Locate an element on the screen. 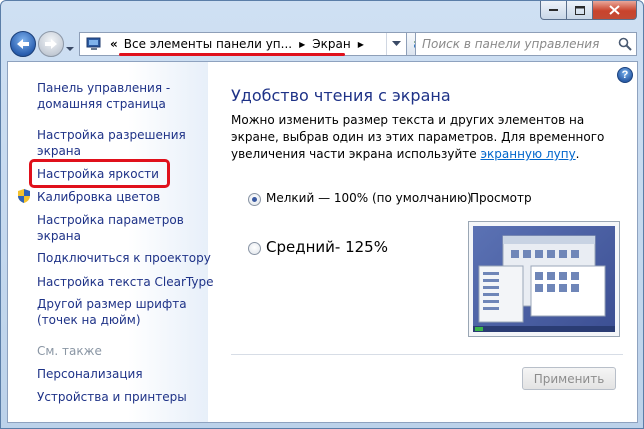  sidebar-item-cleartype: Настройка текста ClearType is located at coordinates (125, 282).